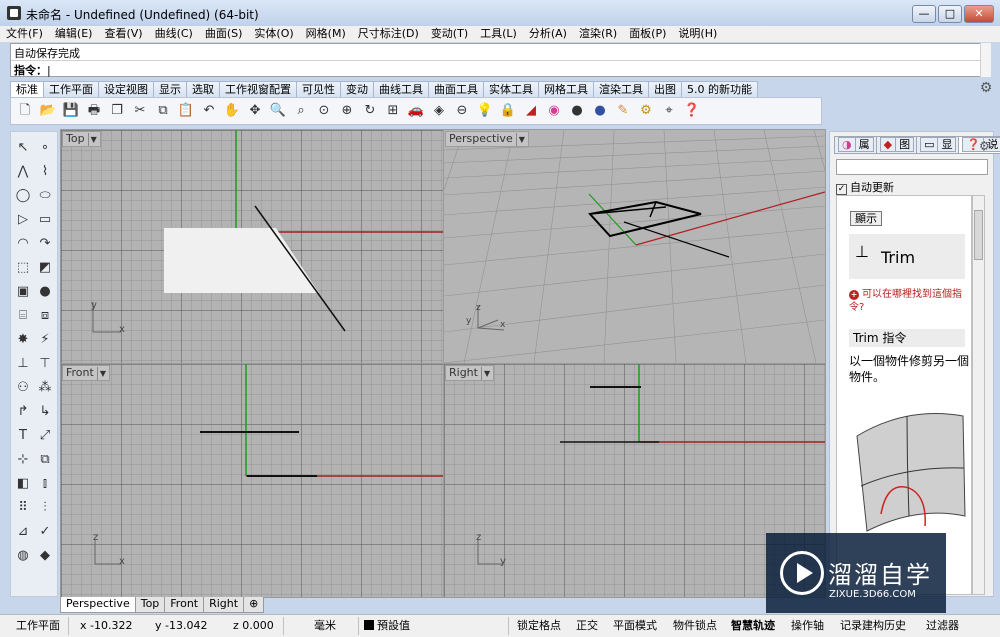 This screenshot has width=1000, height=637. I want to click on material-icon: ◢, so click(531, 111).